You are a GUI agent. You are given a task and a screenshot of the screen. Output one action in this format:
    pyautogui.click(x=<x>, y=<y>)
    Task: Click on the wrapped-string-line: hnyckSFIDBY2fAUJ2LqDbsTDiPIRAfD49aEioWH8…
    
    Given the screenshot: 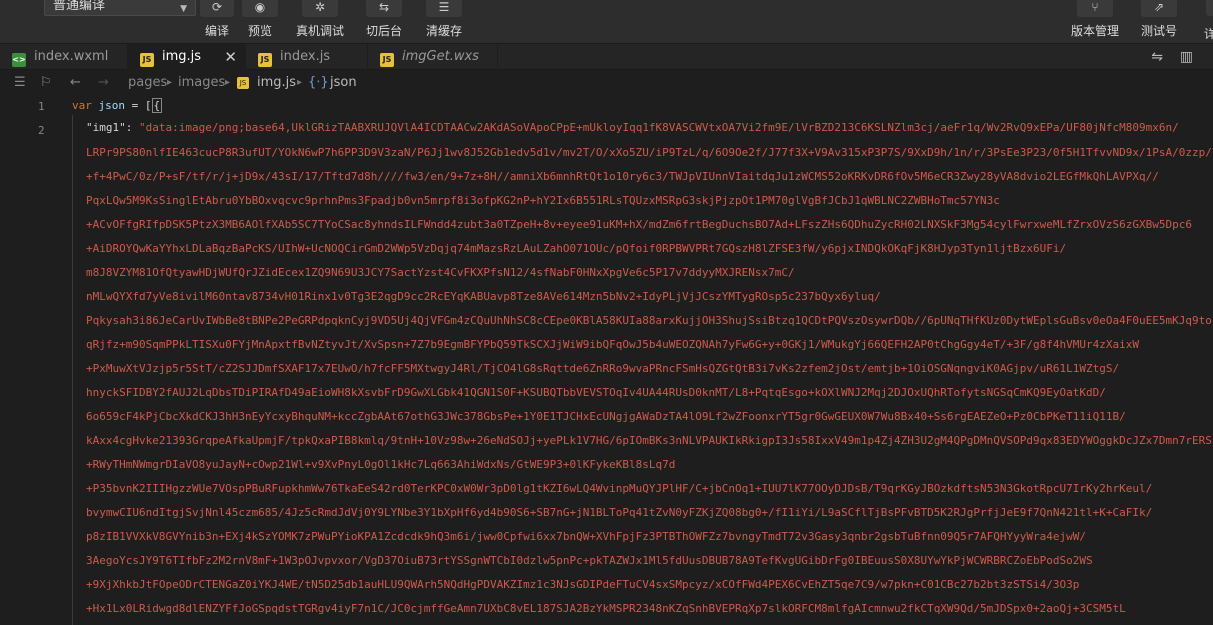 What is the action you would take?
    pyautogui.click(x=596, y=392)
    